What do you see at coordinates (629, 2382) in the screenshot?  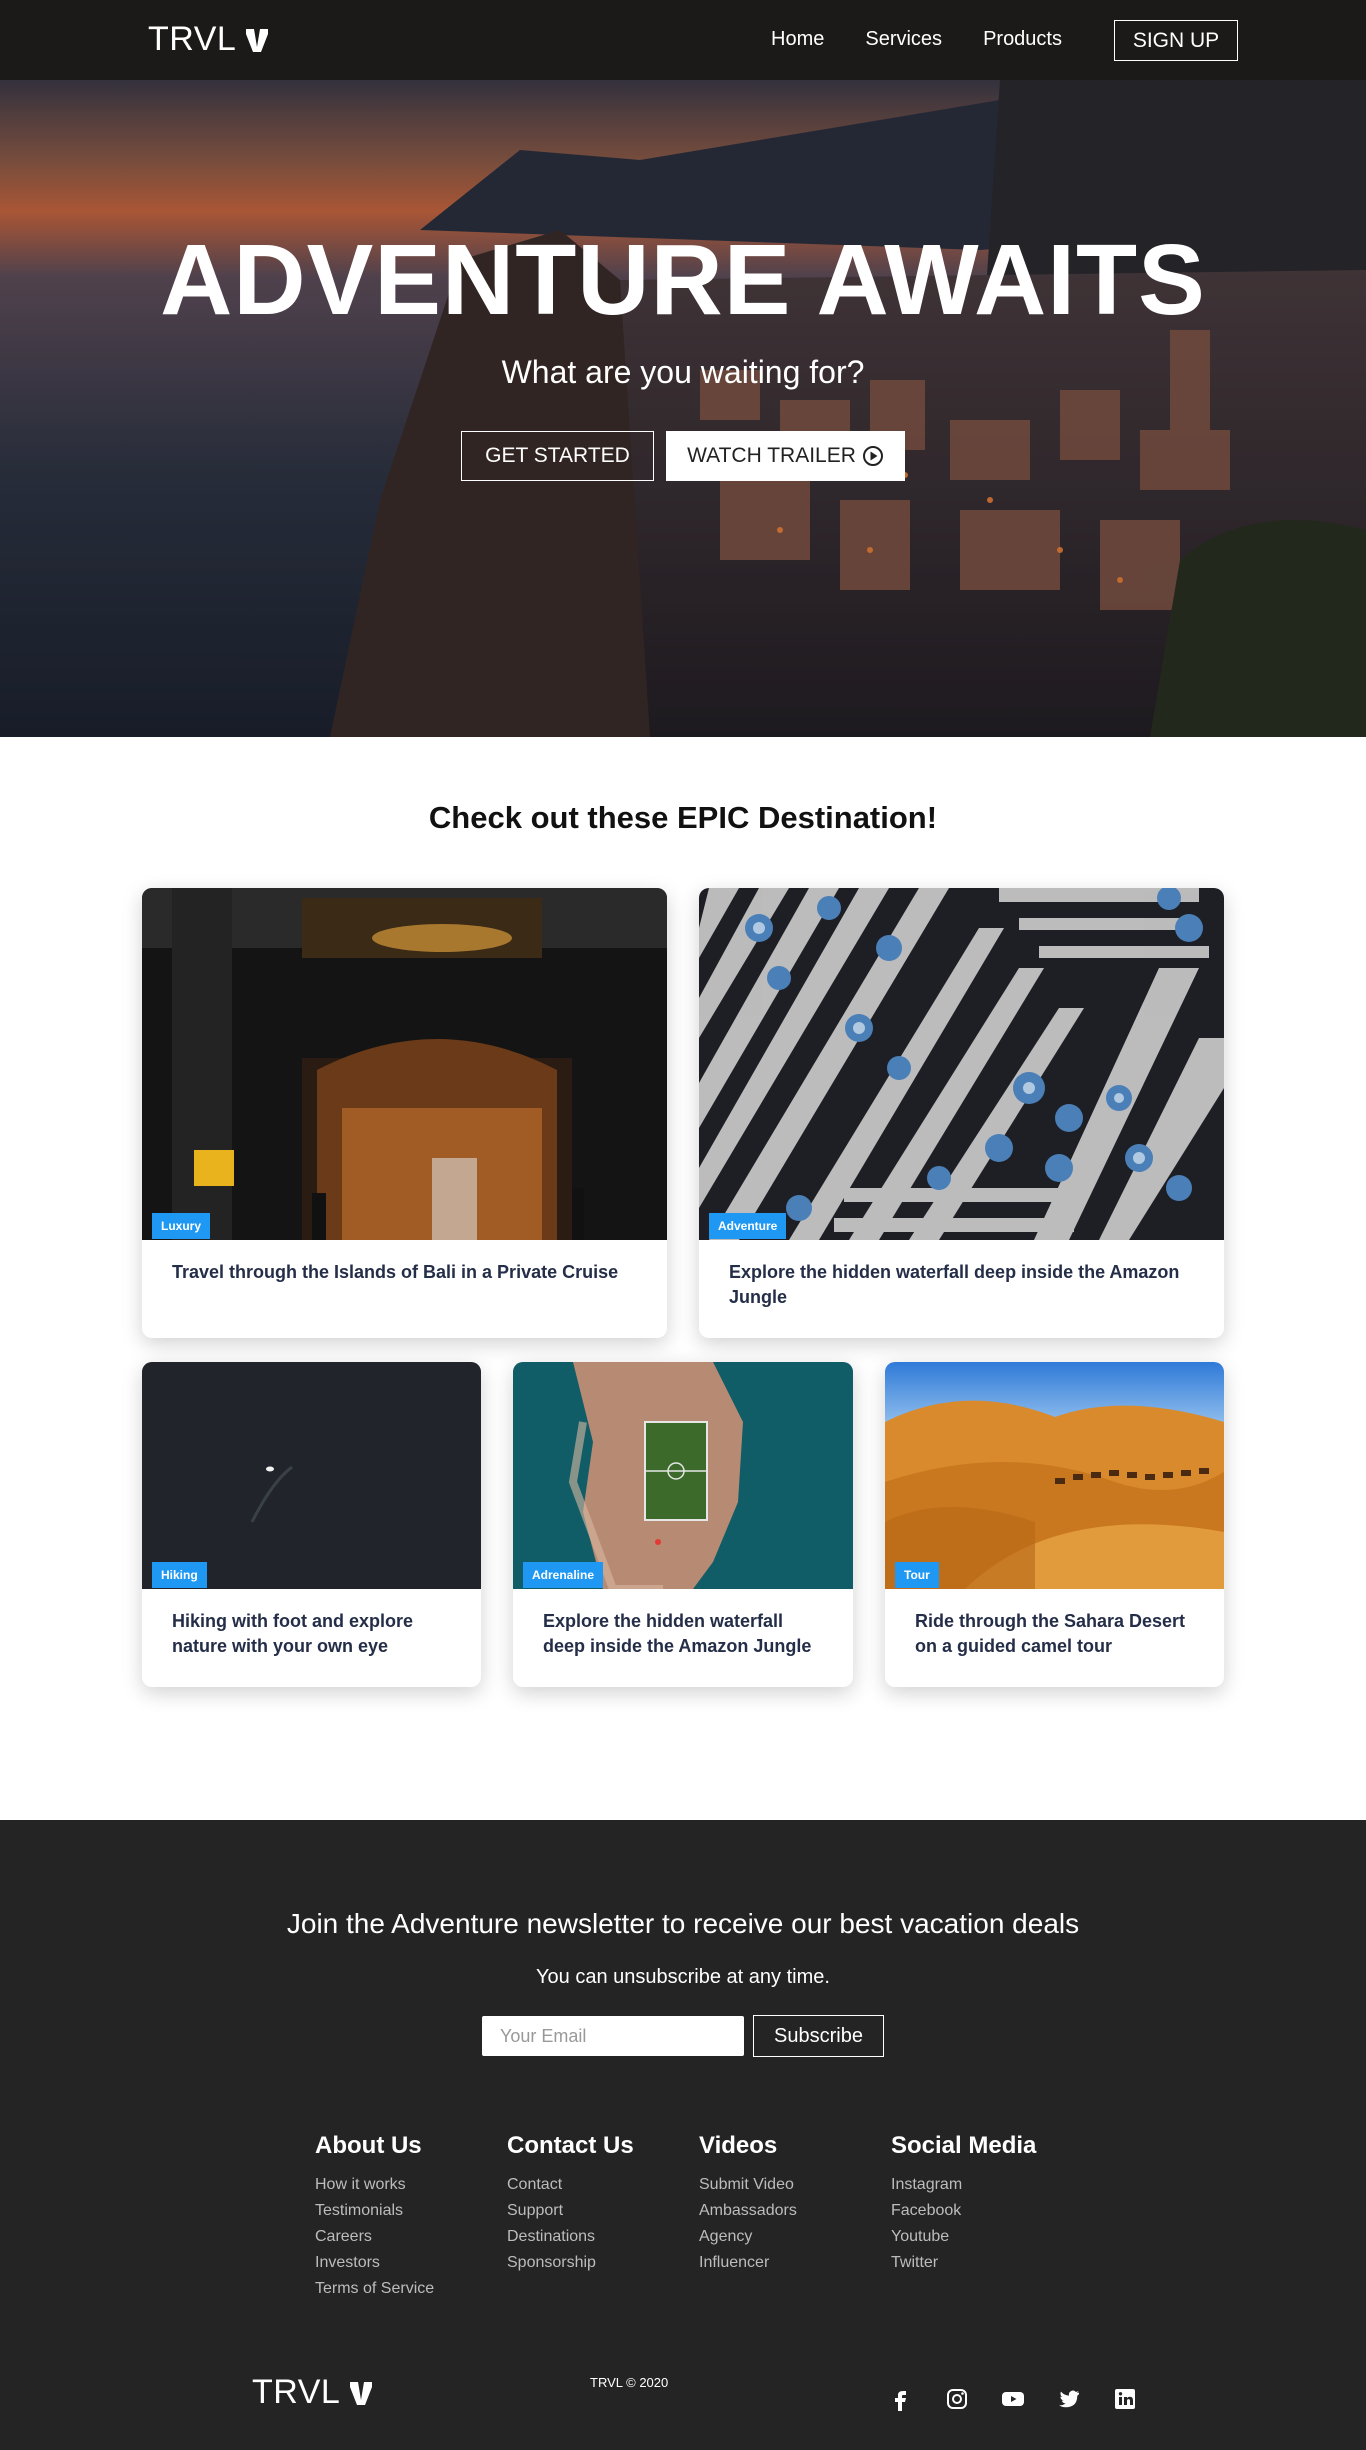 I see `copyright-text: TRVL © 2020` at bounding box center [629, 2382].